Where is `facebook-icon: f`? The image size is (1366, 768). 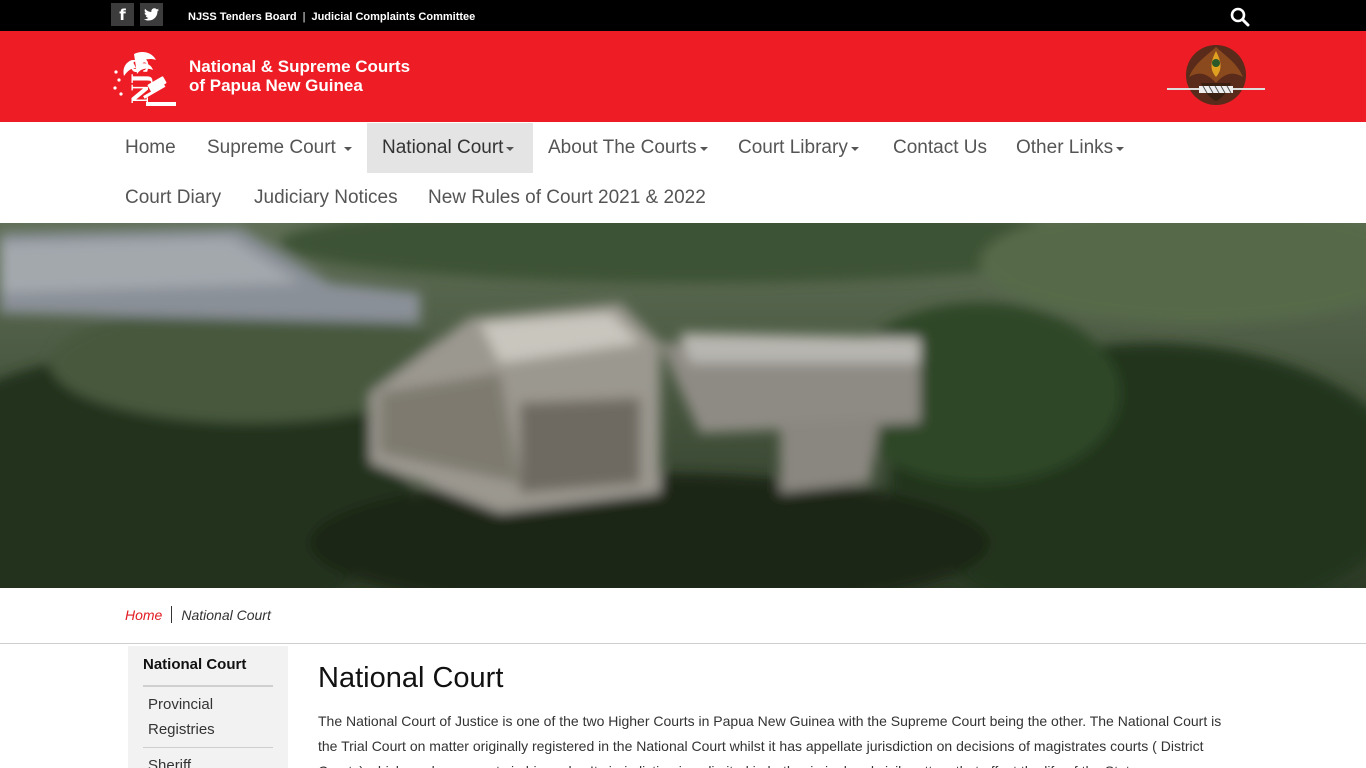 facebook-icon: f is located at coordinates (122, 14).